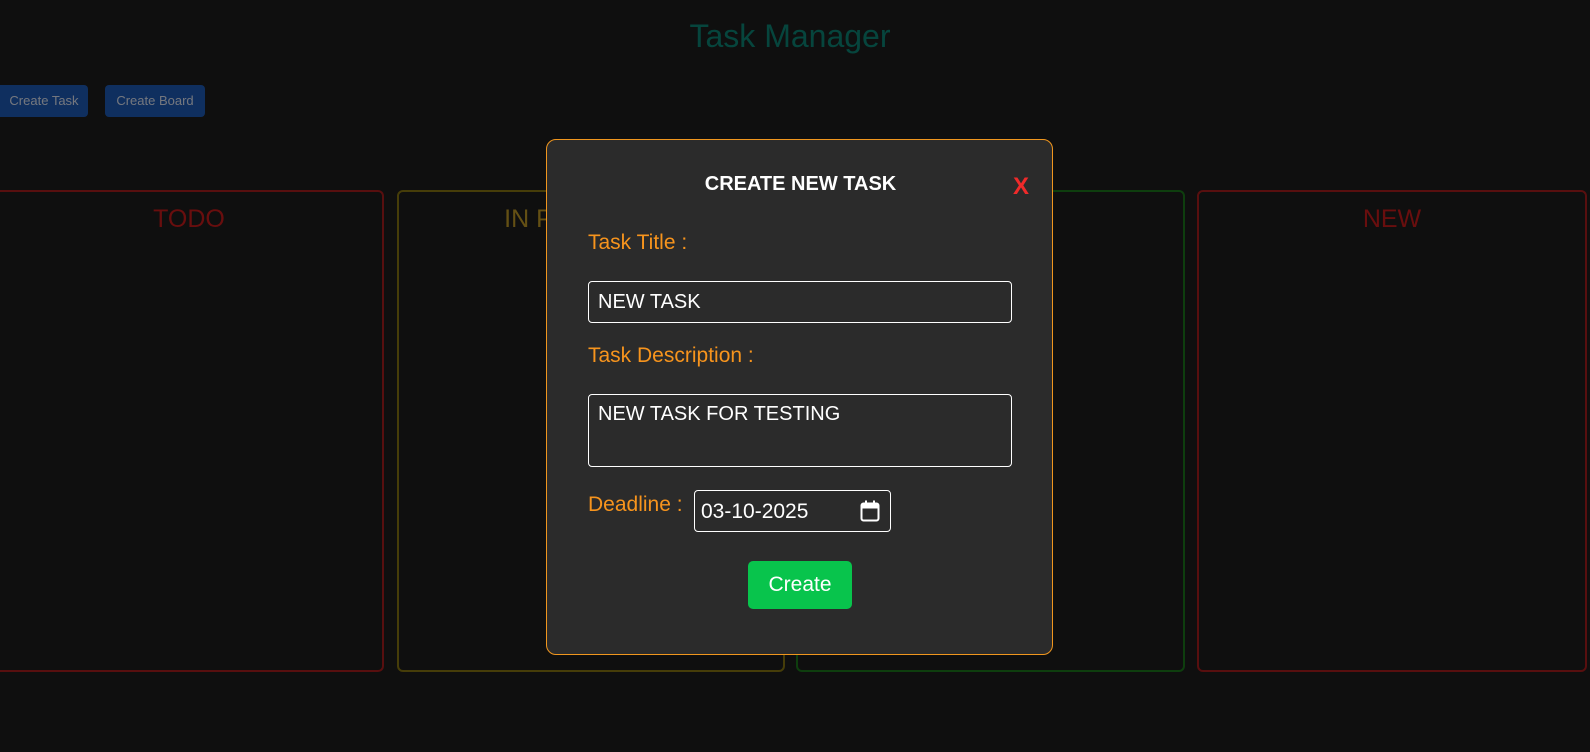 This screenshot has height=752, width=1590. What do you see at coordinates (755, 511) in the screenshot?
I see `deadline-value: 03-10-2025` at bounding box center [755, 511].